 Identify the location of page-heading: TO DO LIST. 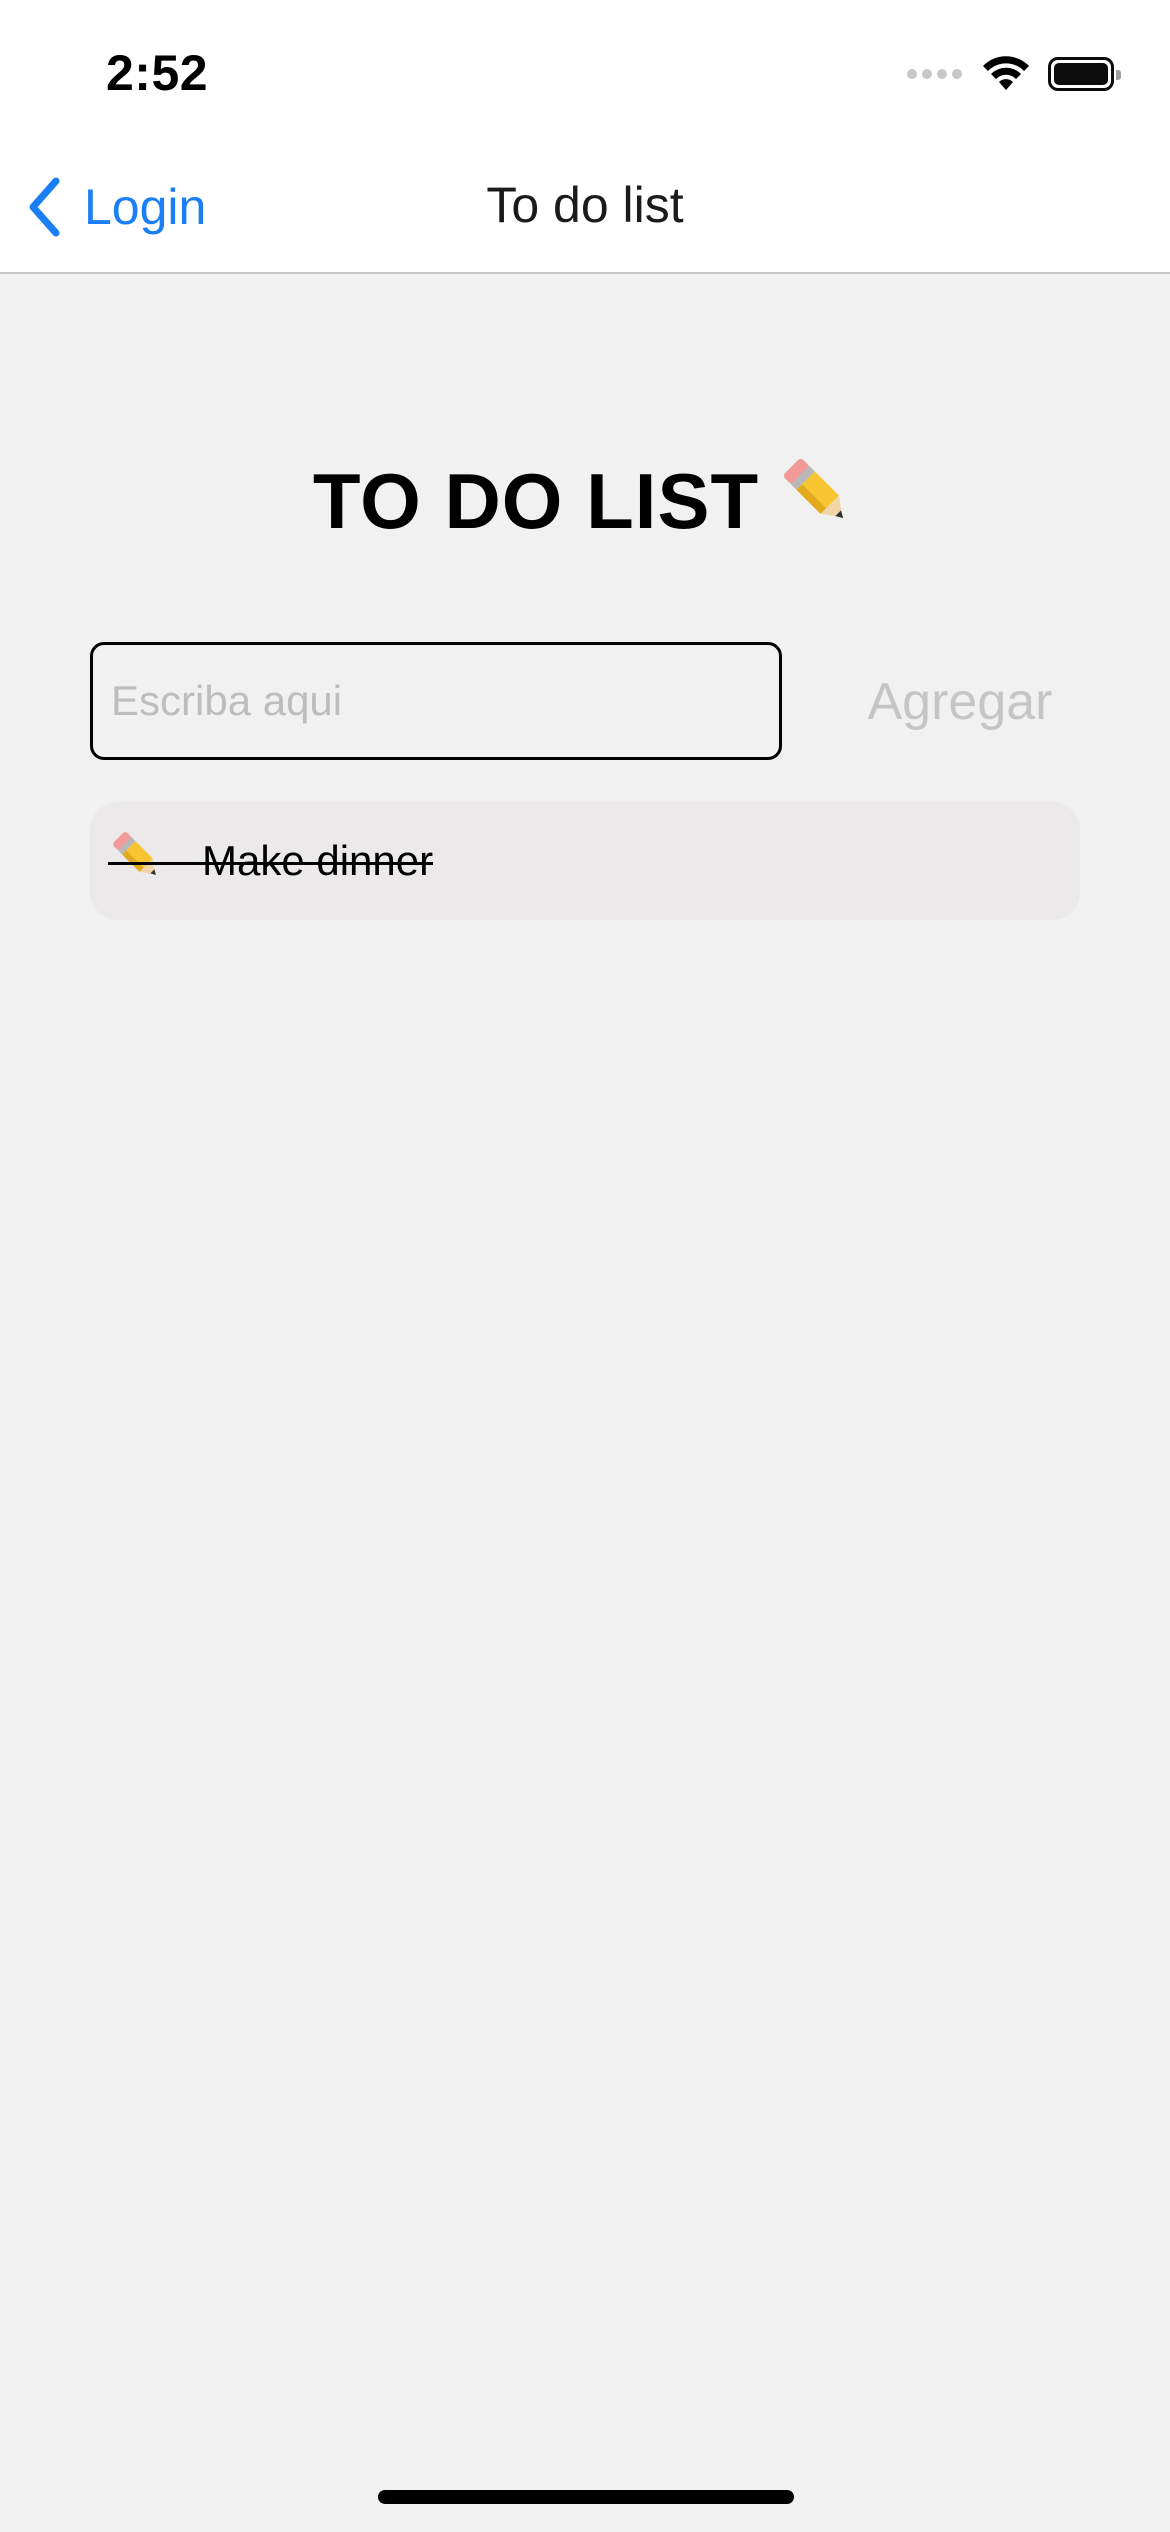
(536, 501).